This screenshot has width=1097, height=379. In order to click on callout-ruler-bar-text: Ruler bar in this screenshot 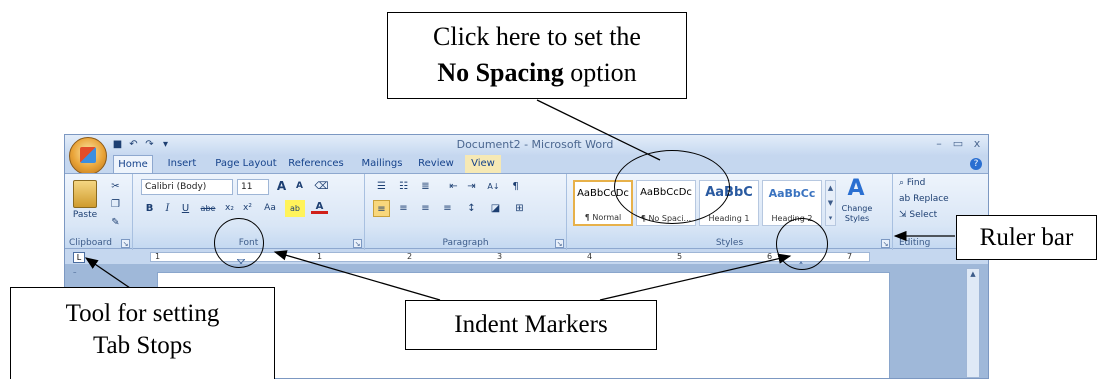, I will do `click(1026, 237)`.